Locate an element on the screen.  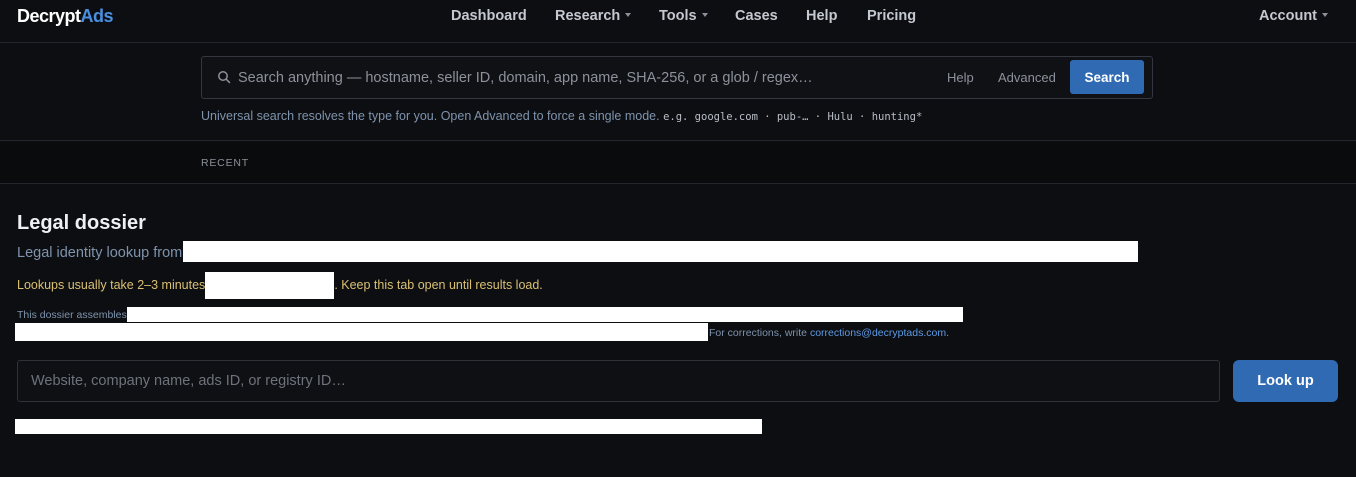
nav-help-label: Help is located at coordinates (822, 16).